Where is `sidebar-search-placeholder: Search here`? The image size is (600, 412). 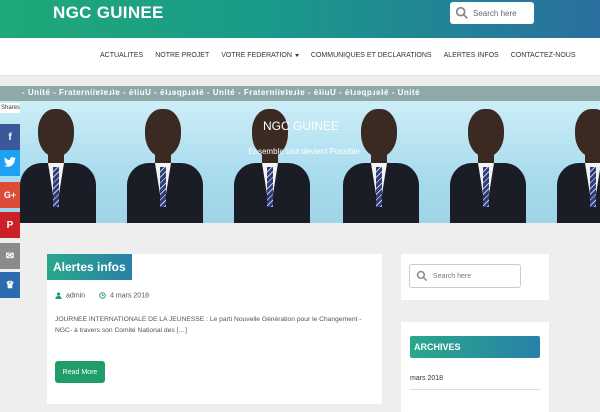 sidebar-search-placeholder: Search here is located at coordinates (452, 276).